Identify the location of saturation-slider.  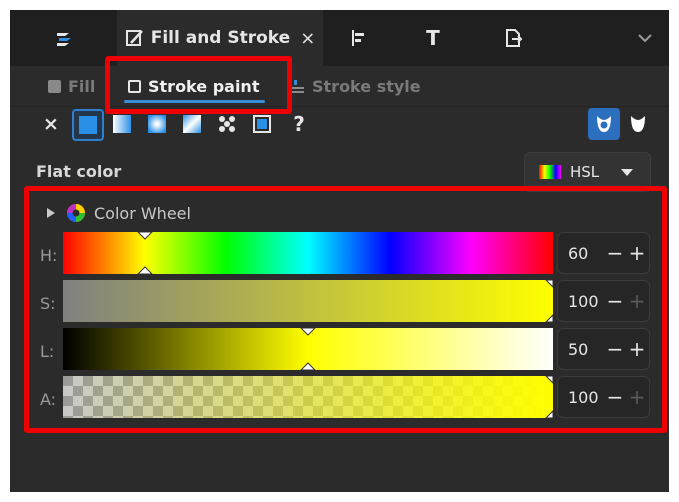
(308, 301).